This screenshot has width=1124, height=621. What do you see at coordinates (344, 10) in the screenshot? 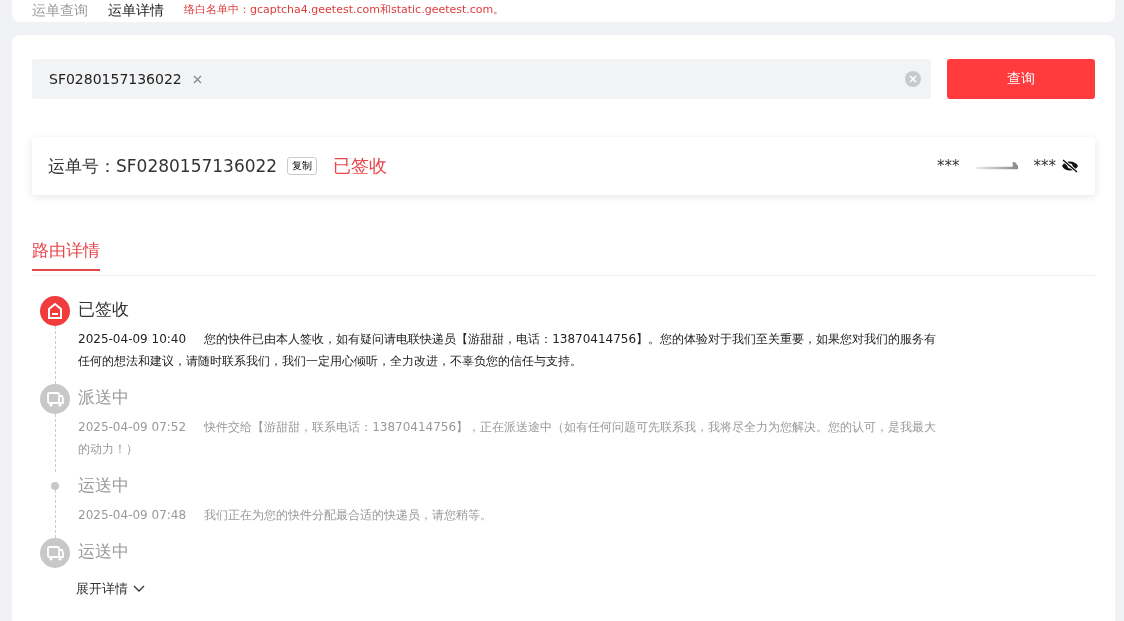
I see `notice-text: 络白名单中：gcaptcha4.geetest.com和static.geetest.com。` at bounding box center [344, 10].